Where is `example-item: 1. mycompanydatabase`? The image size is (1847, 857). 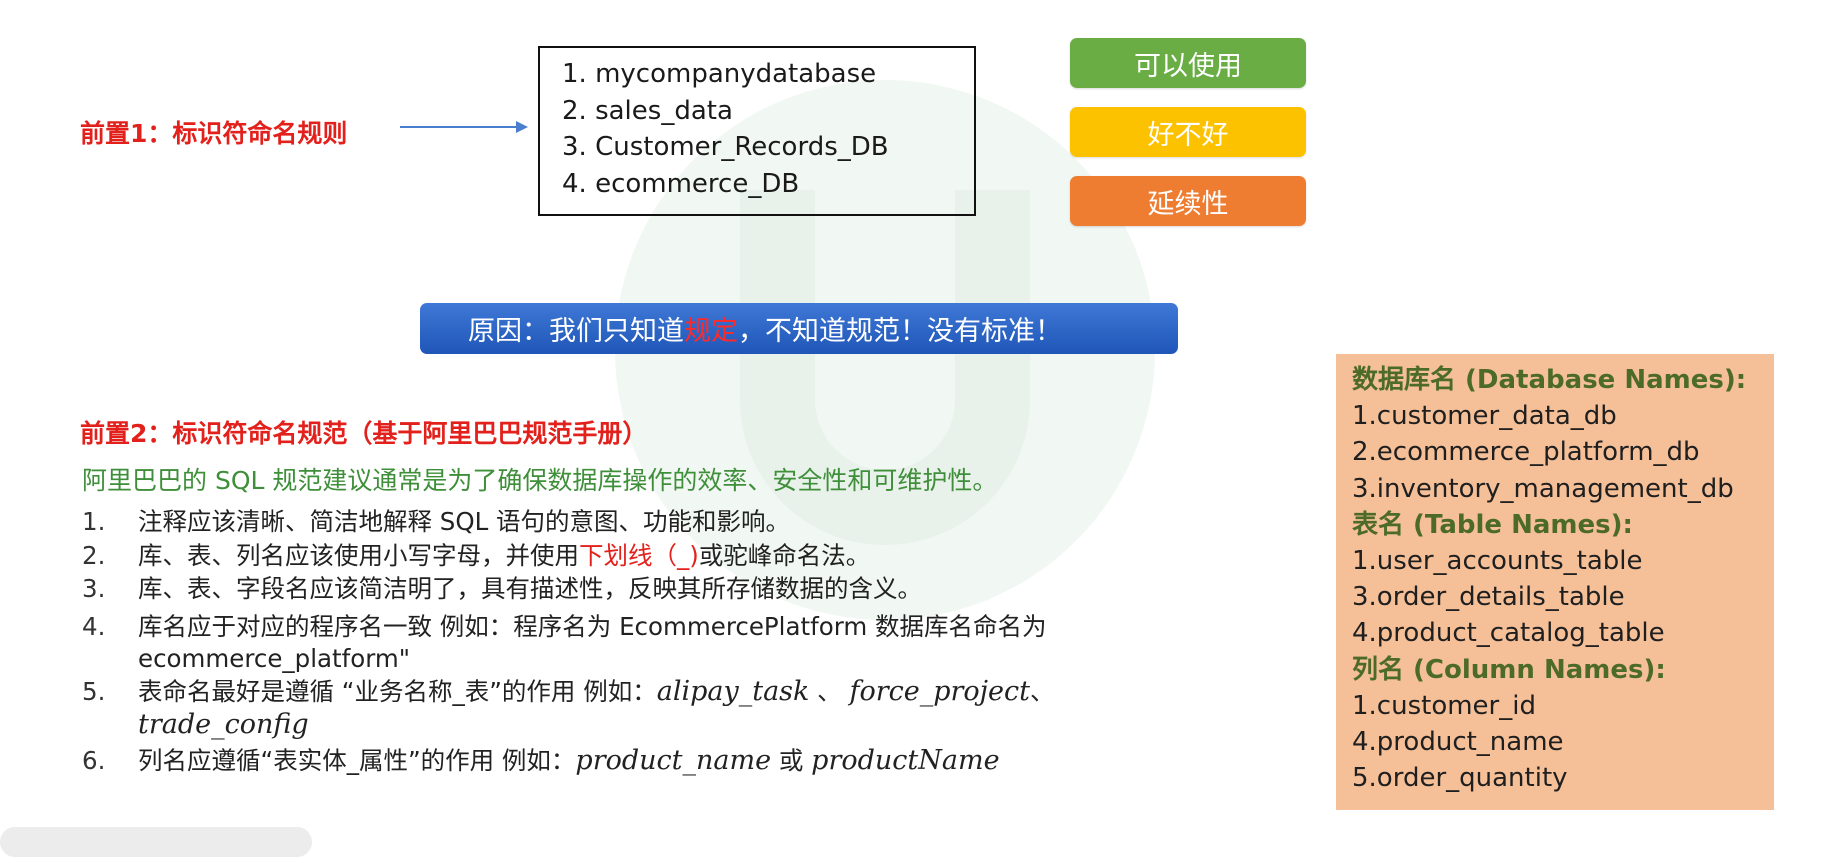
example-item: 1. mycompanydatabase is located at coordinates (719, 74).